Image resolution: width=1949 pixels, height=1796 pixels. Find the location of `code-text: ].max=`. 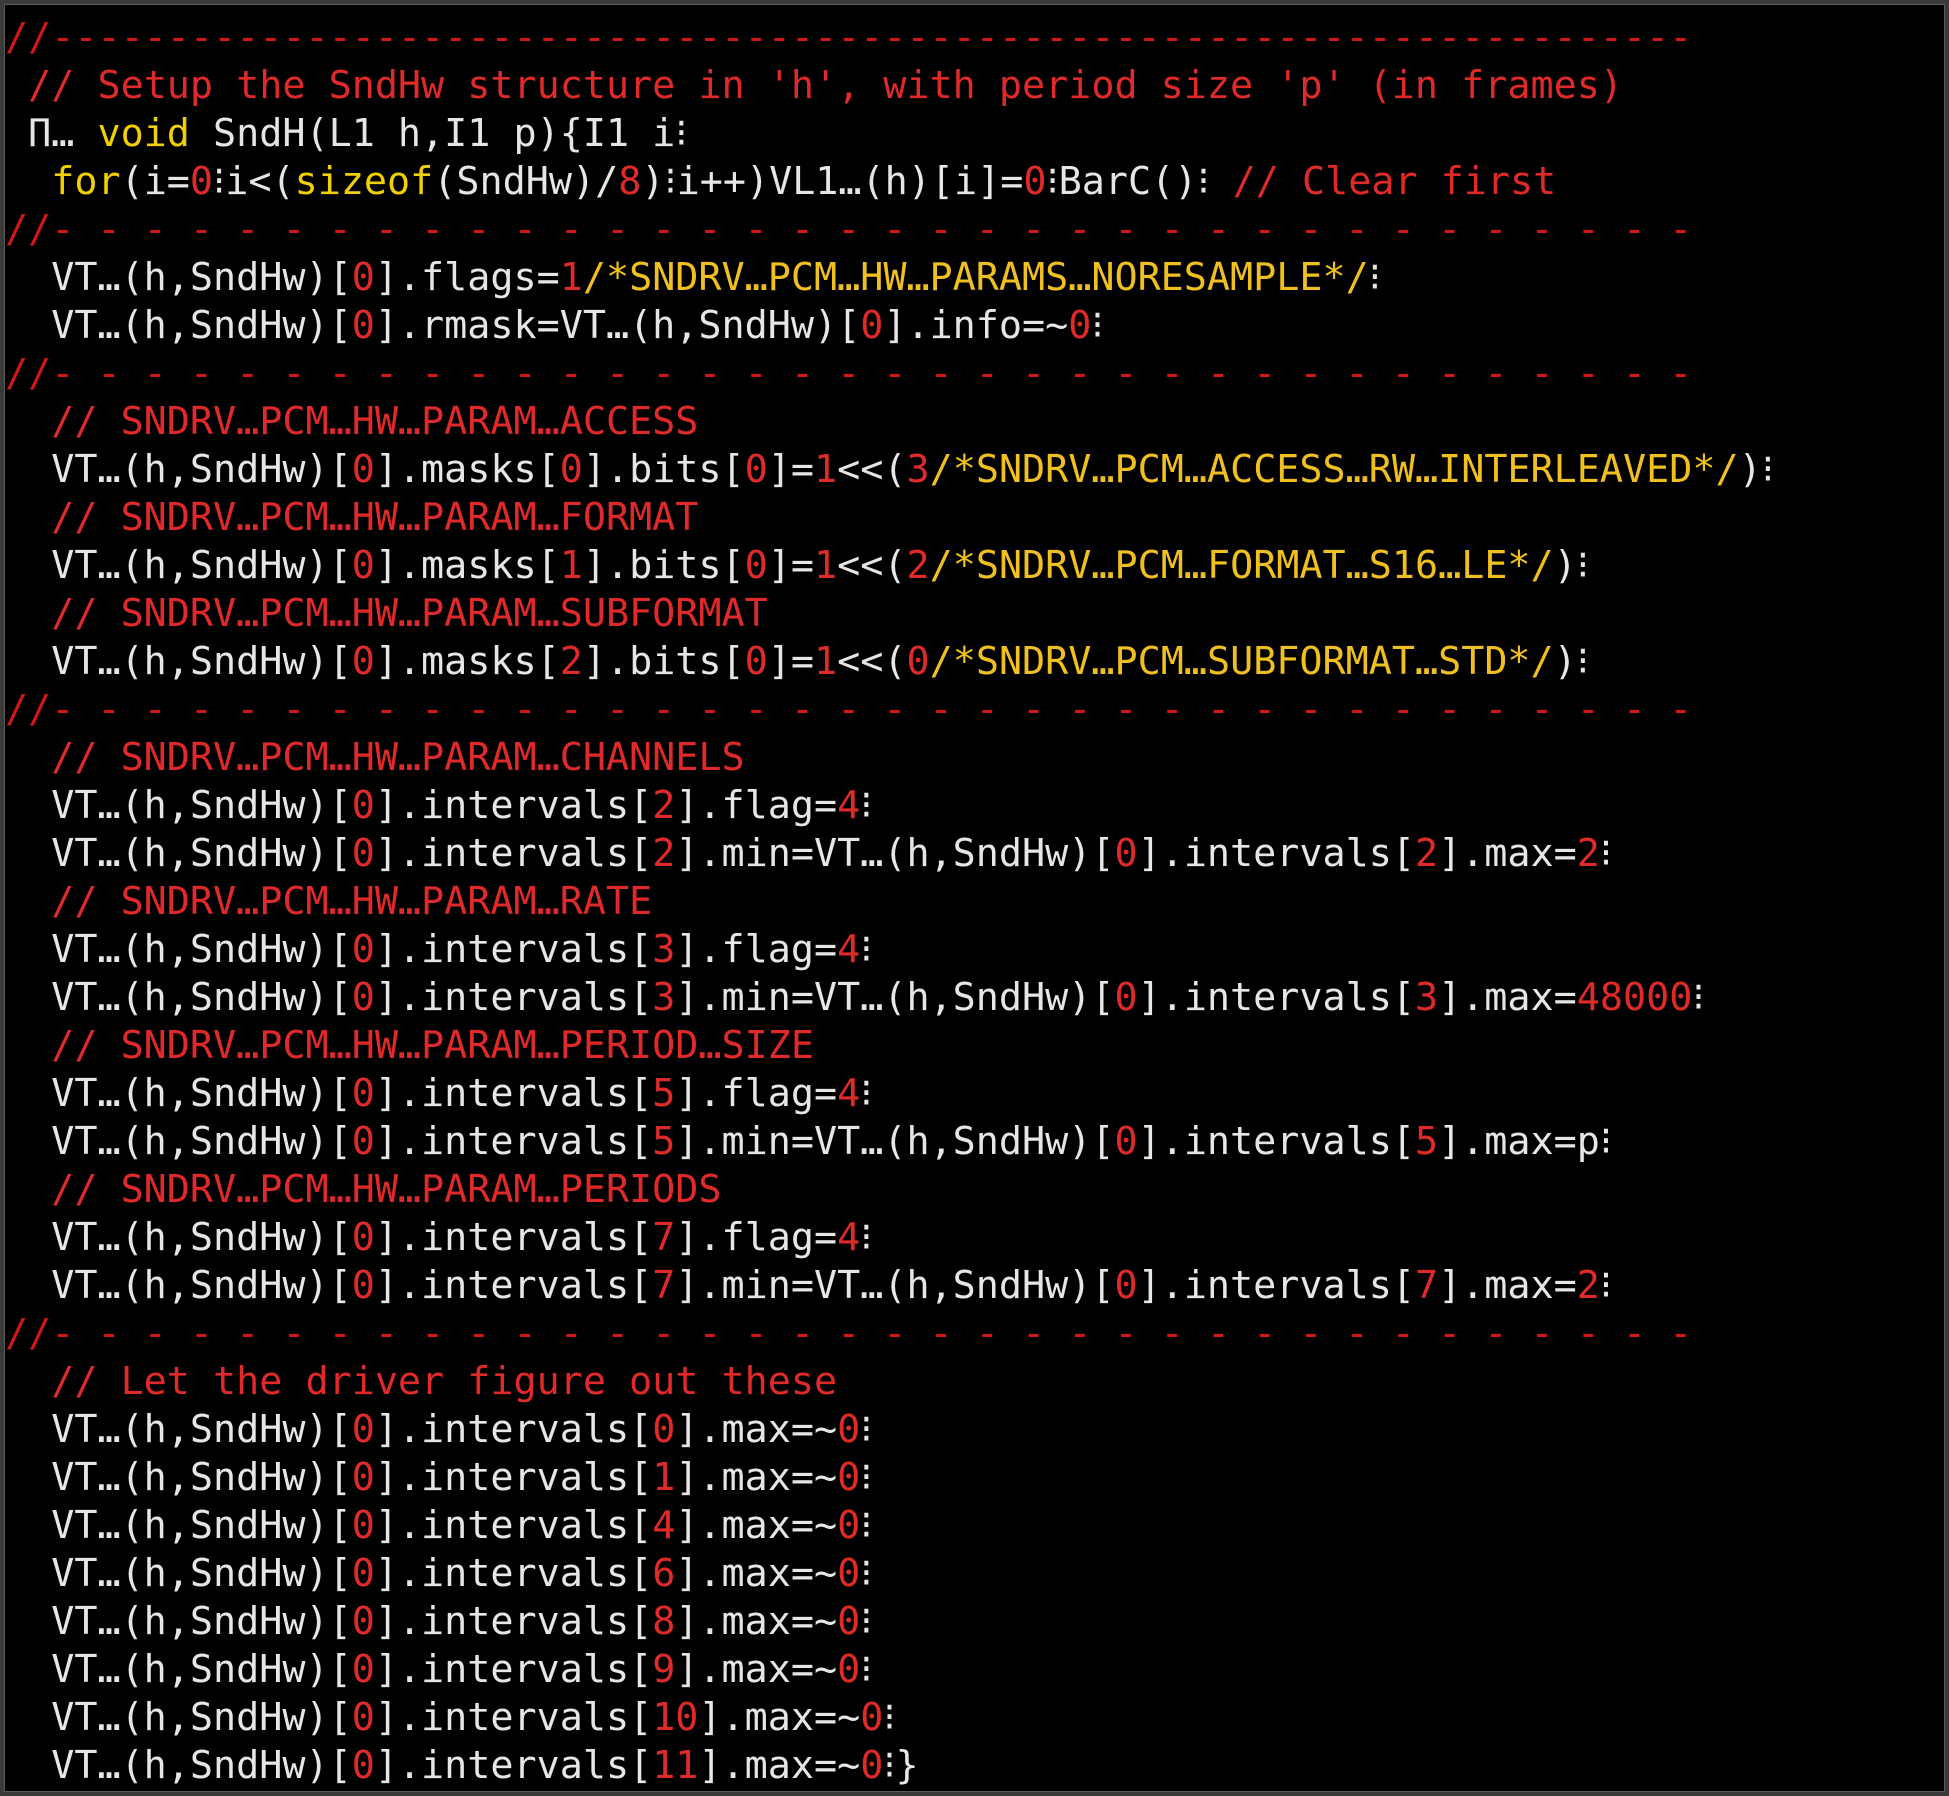

code-text: ].max= is located at coordinates (1507, 853).